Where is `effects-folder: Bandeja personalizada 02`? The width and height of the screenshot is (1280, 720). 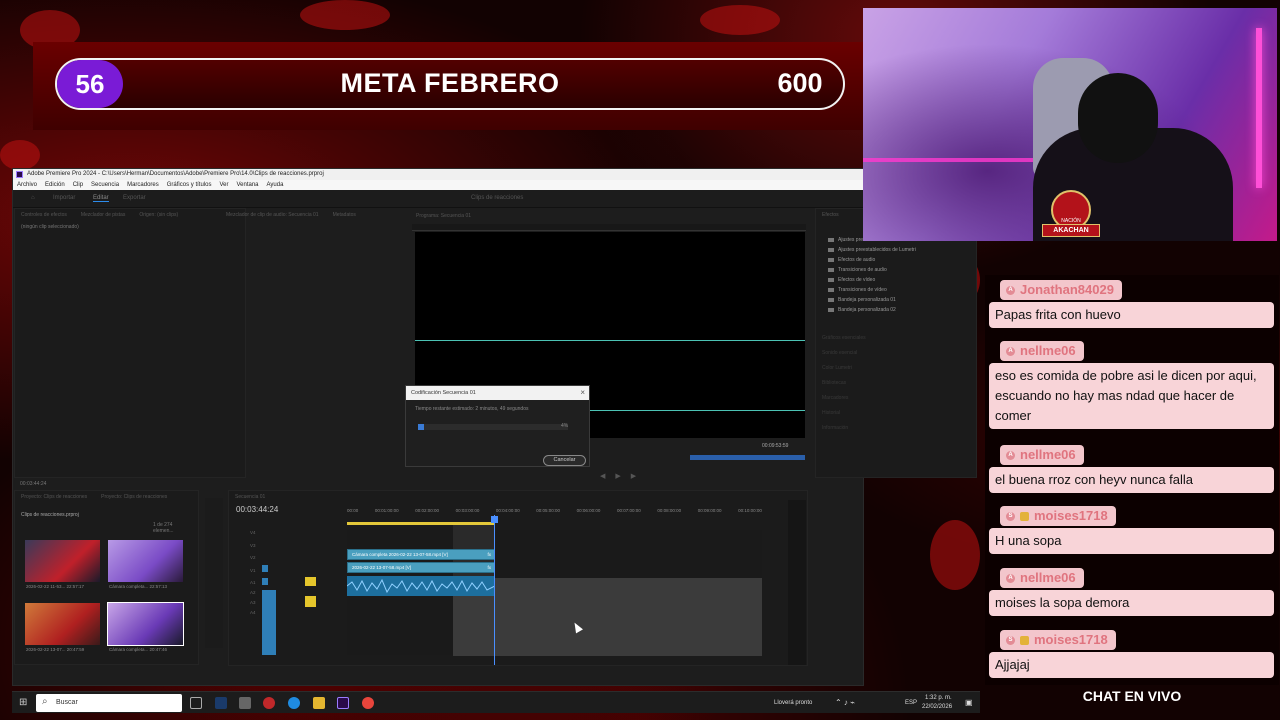 effects-folder: Bandeja personalizada 02 is located at coordinates (896, 310).